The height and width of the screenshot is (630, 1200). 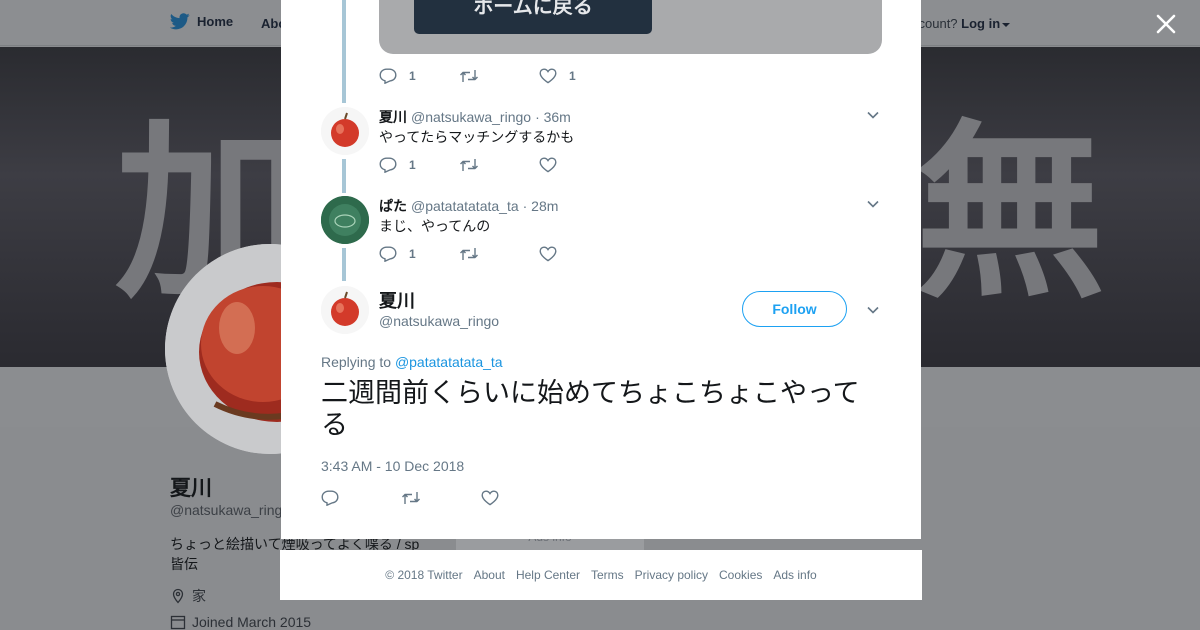 What do you see at coordinates (794, 575) in the screenshot?
I see `footer-link-ads-info: Ads info` at bounding box center [794, 575].